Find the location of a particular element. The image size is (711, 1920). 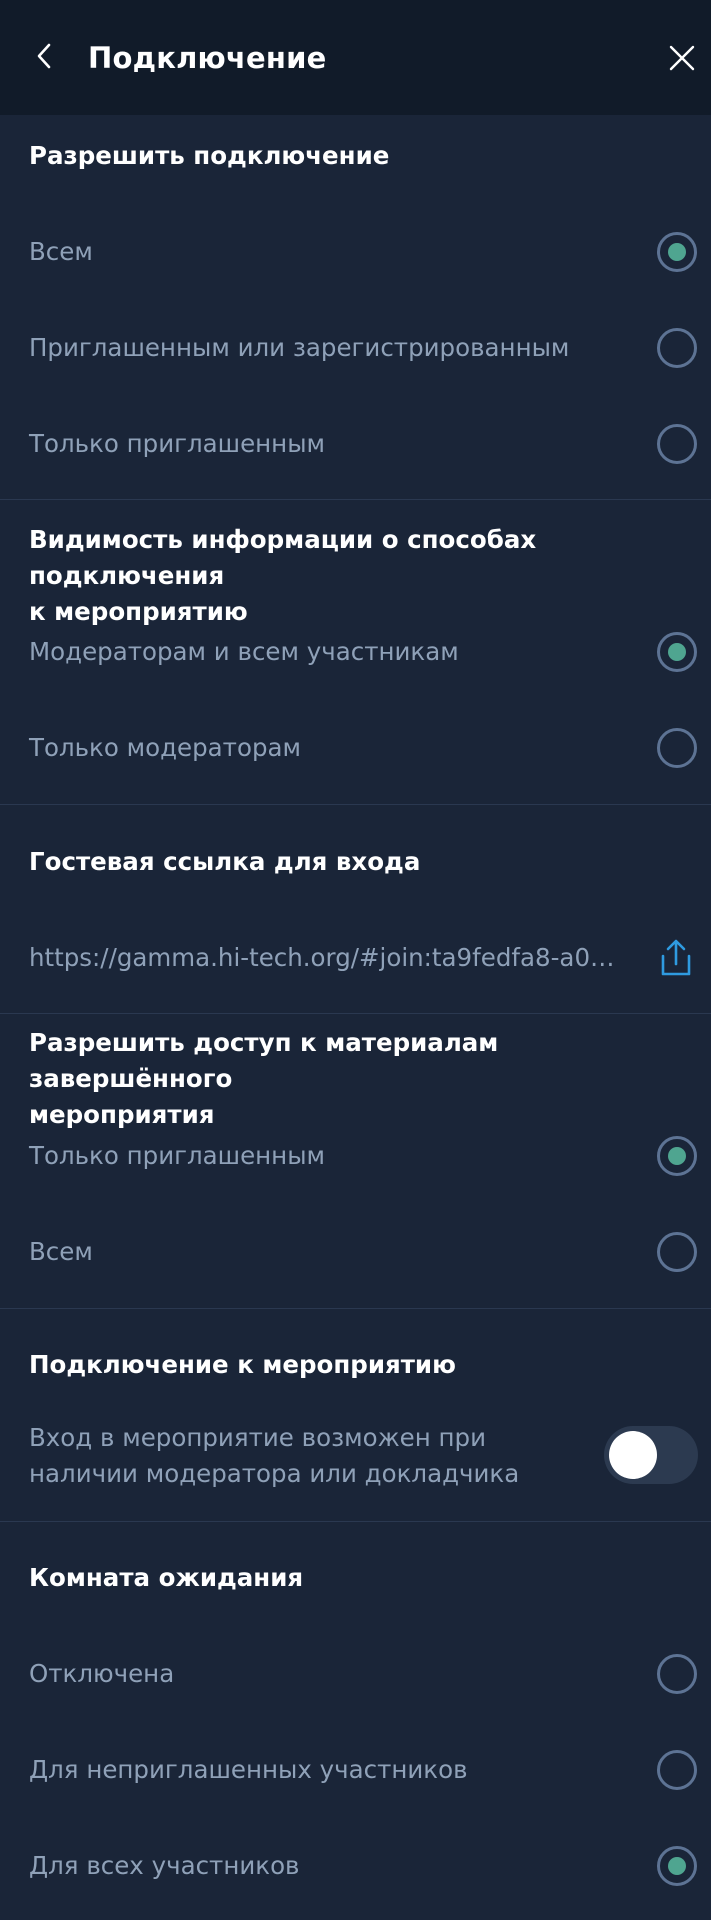

toggle-knob is located at coordinates (633, 1455).